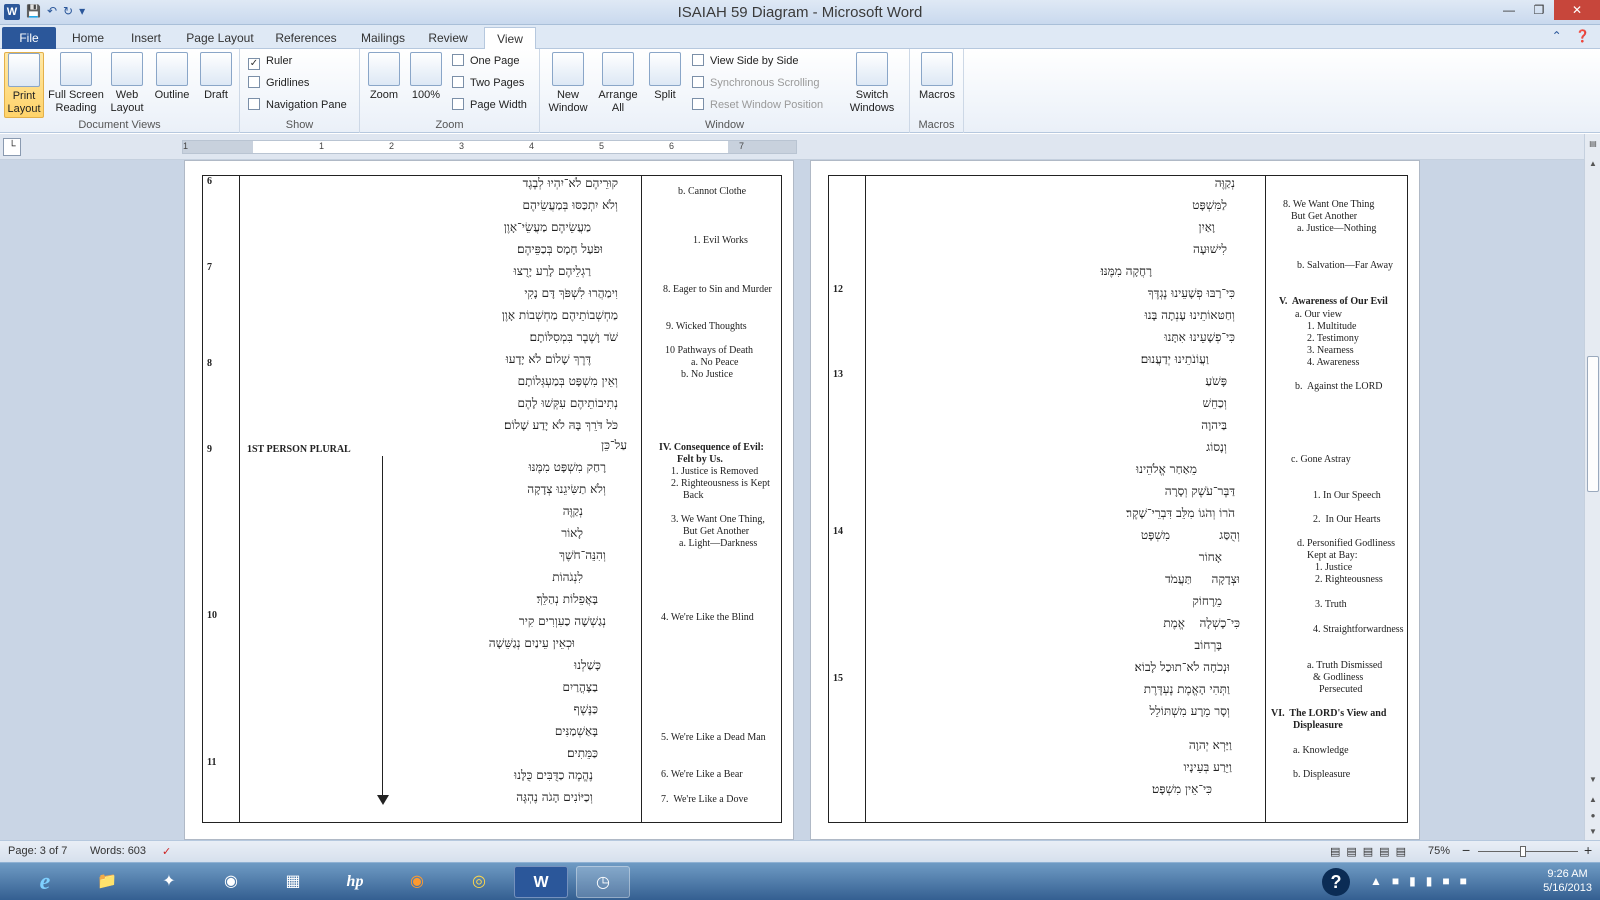 This screenshot has width=1600, height=900. What do you see at coordinates (1593, 144) in the screenshot?
I see `ruler-toggle-icon: ▤` at bounding box center [1593, 144].